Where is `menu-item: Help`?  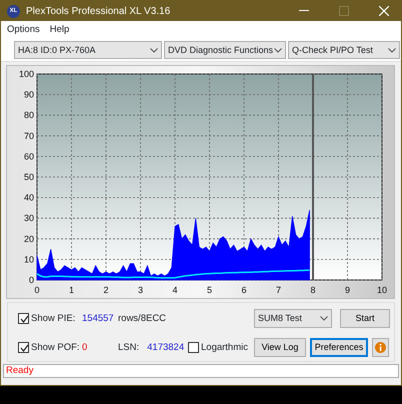
menu-item: Help is located at coordinates (60, 30).